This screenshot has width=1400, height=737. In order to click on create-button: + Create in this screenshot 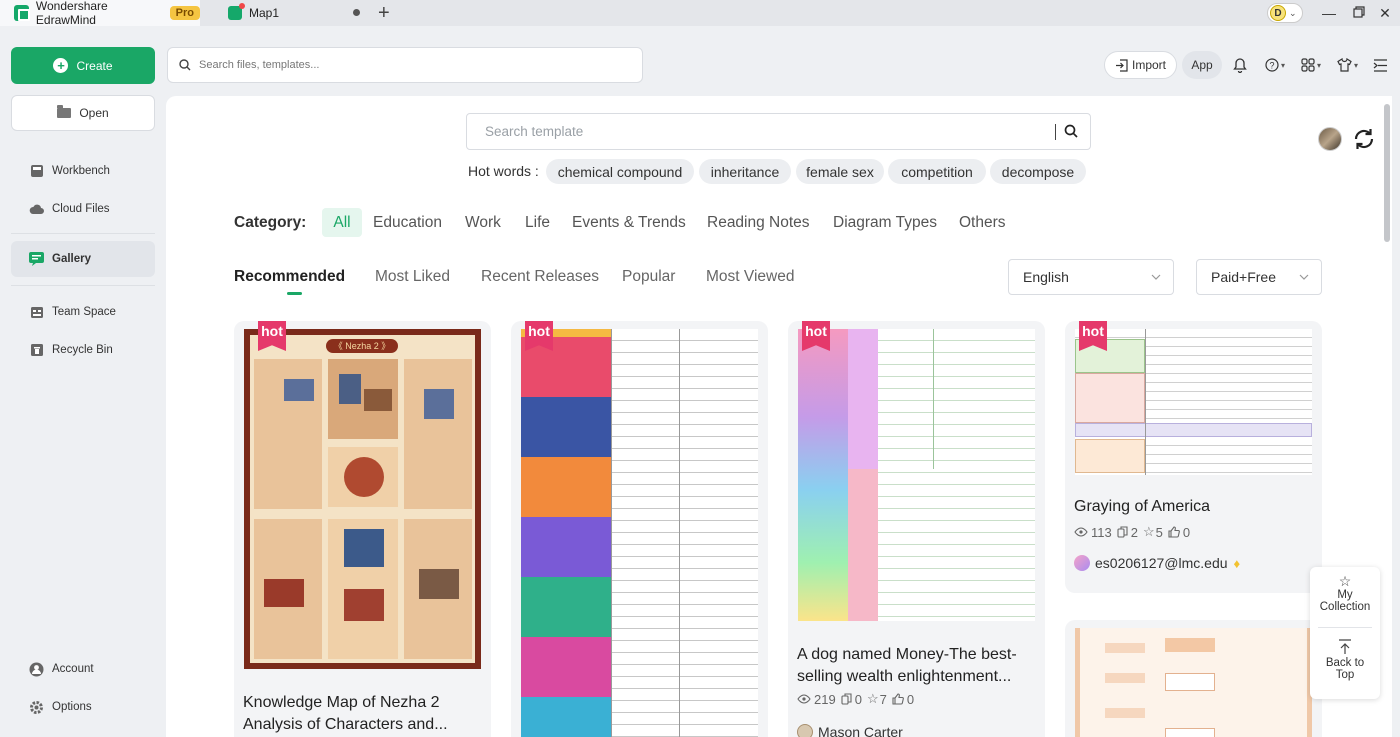, I will do `click(83, 65)`.